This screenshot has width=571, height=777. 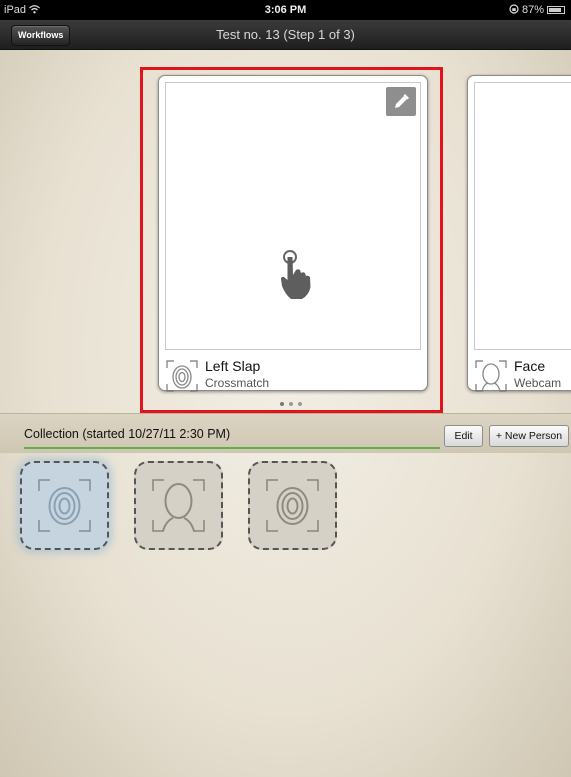 I want to click on page-title: Test no. 13 (Step 1 of 3), so click(x=285, y=34).